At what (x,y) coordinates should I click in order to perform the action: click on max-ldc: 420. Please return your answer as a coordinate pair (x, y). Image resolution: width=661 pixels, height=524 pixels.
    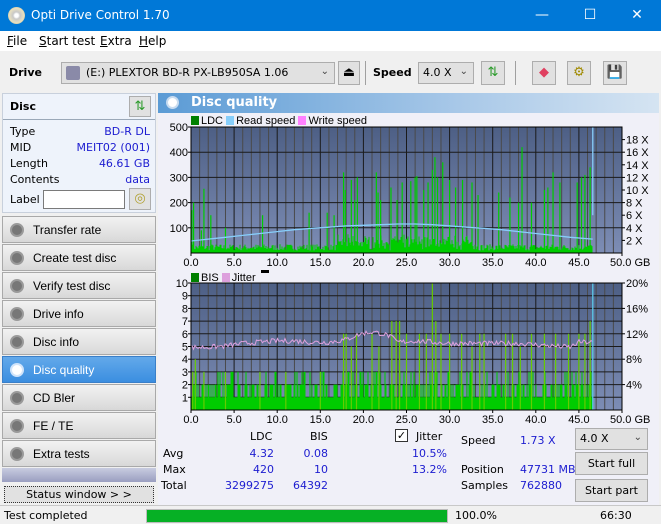
    Looking at the image, I should click on (263, 469).